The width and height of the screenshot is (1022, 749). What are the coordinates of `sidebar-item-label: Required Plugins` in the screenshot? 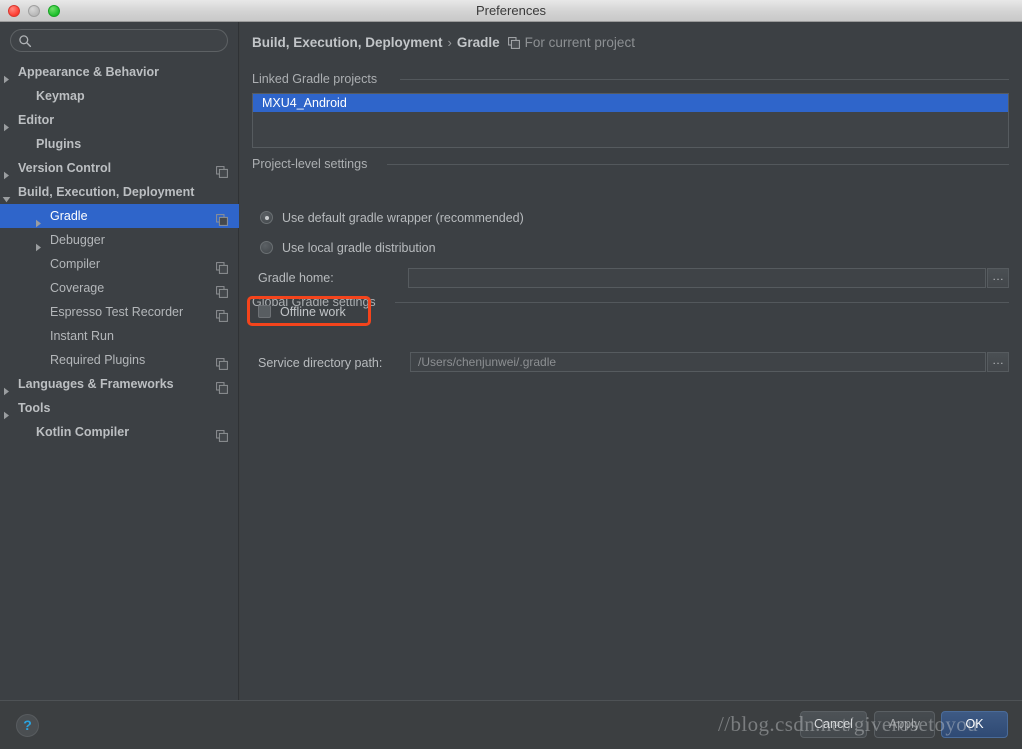 It's located at (98, 360).